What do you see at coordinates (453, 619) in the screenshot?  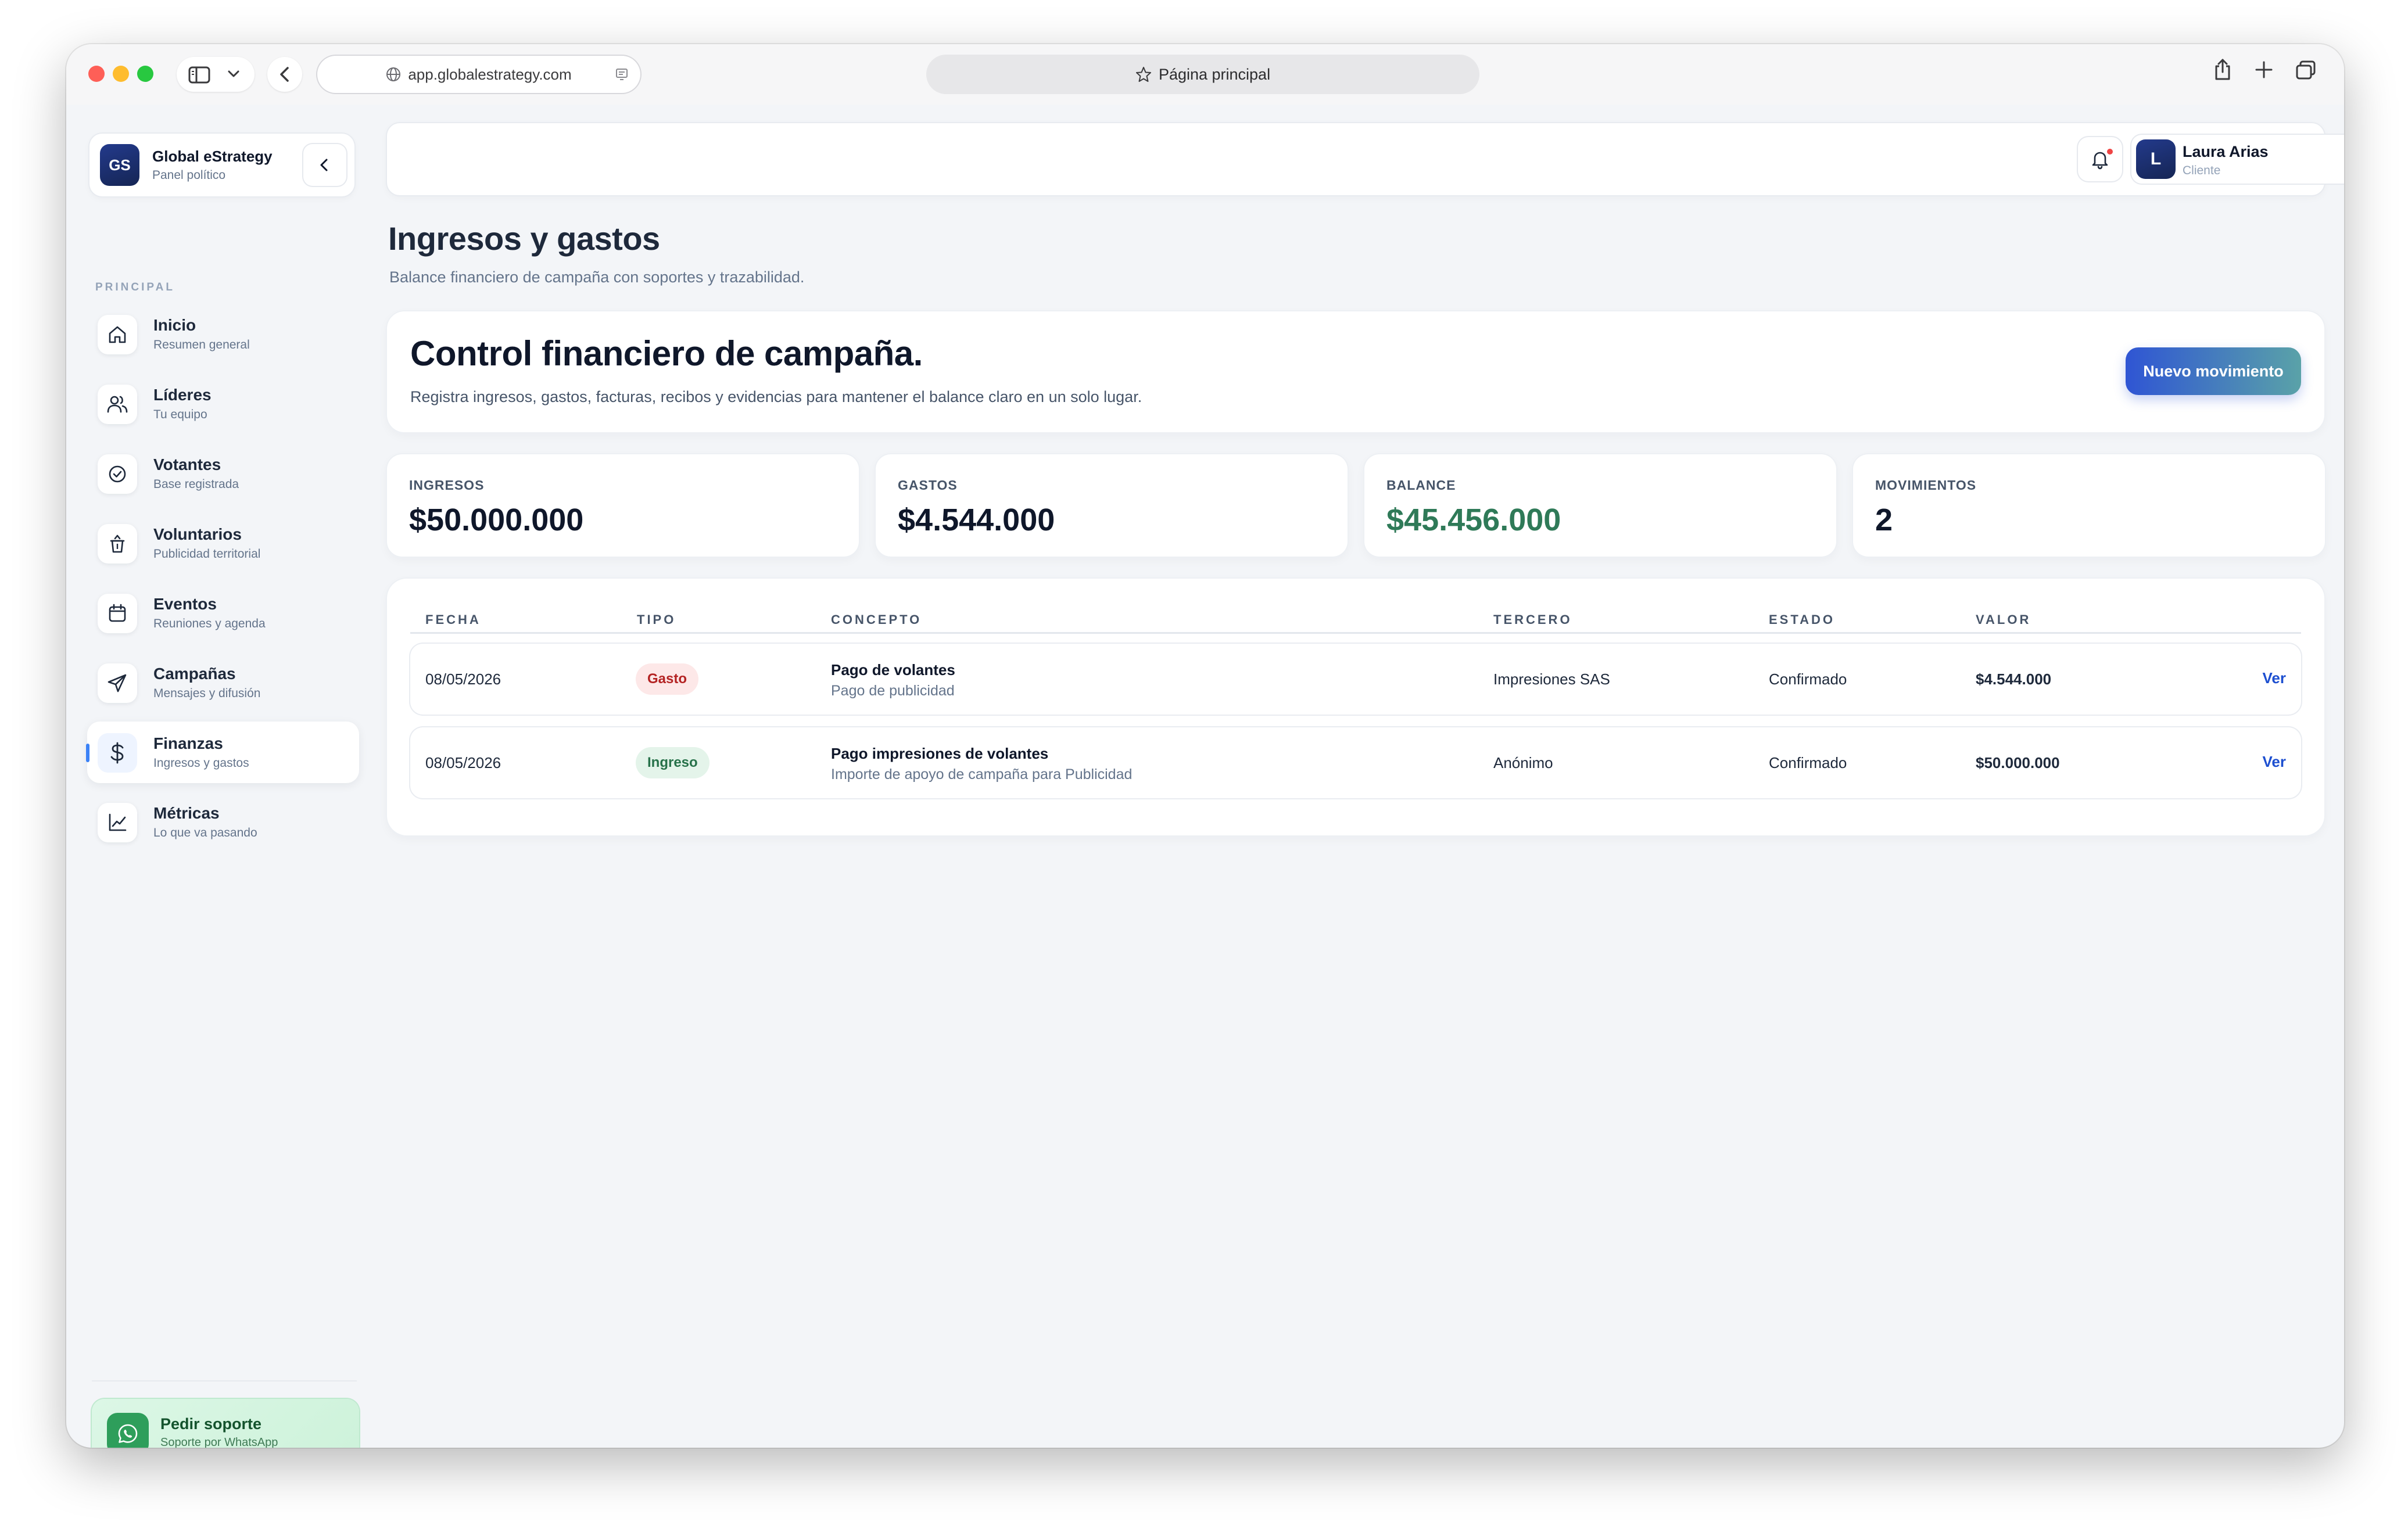 I see `column-header-fecha: FECHA` at bounding box center [453, 619].